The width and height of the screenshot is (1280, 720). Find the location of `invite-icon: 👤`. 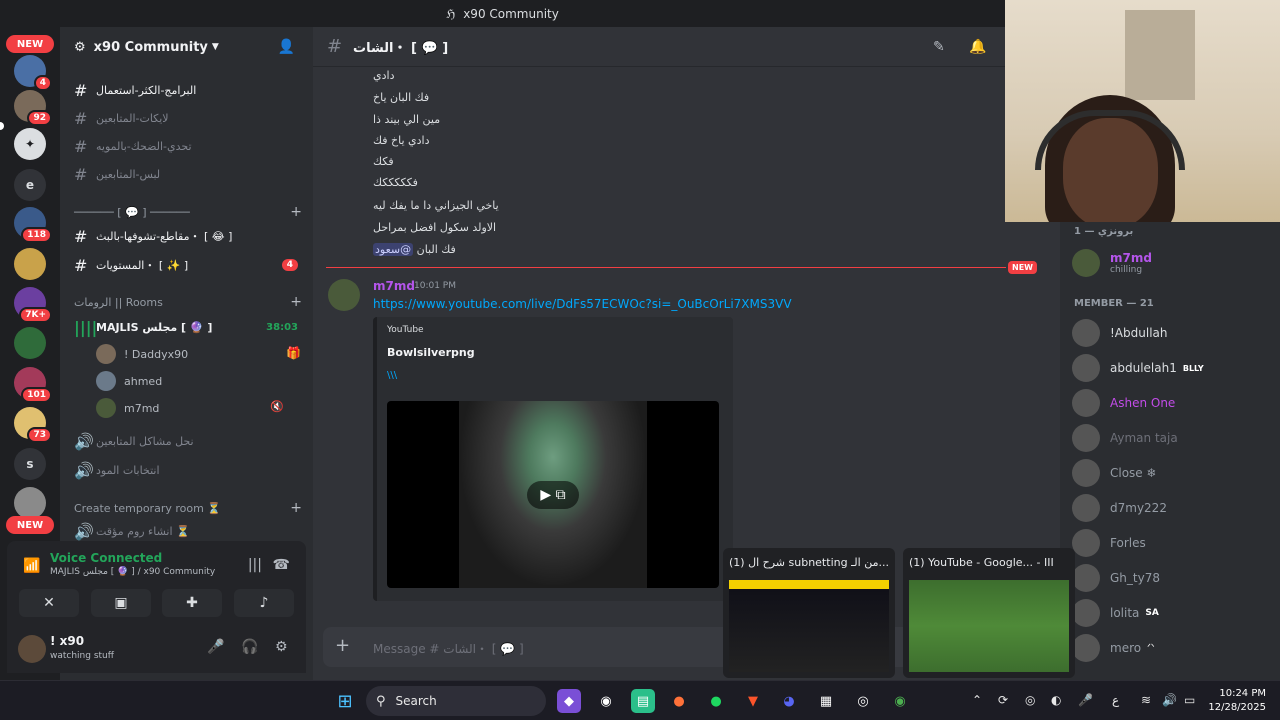

invite-icon: 👤 is located at coordinates (286, 47).